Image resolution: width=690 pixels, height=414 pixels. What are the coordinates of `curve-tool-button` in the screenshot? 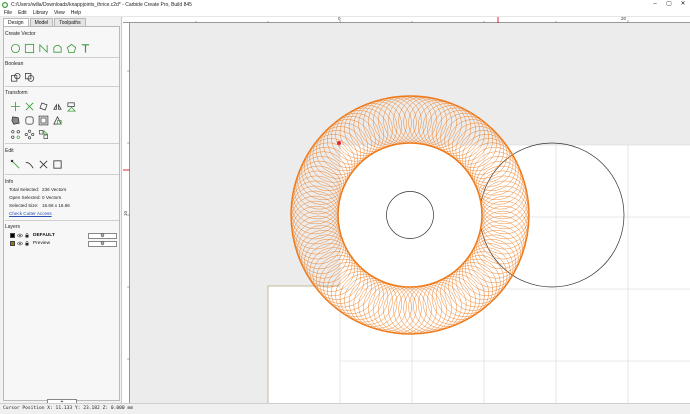 It's located at (57, 48).